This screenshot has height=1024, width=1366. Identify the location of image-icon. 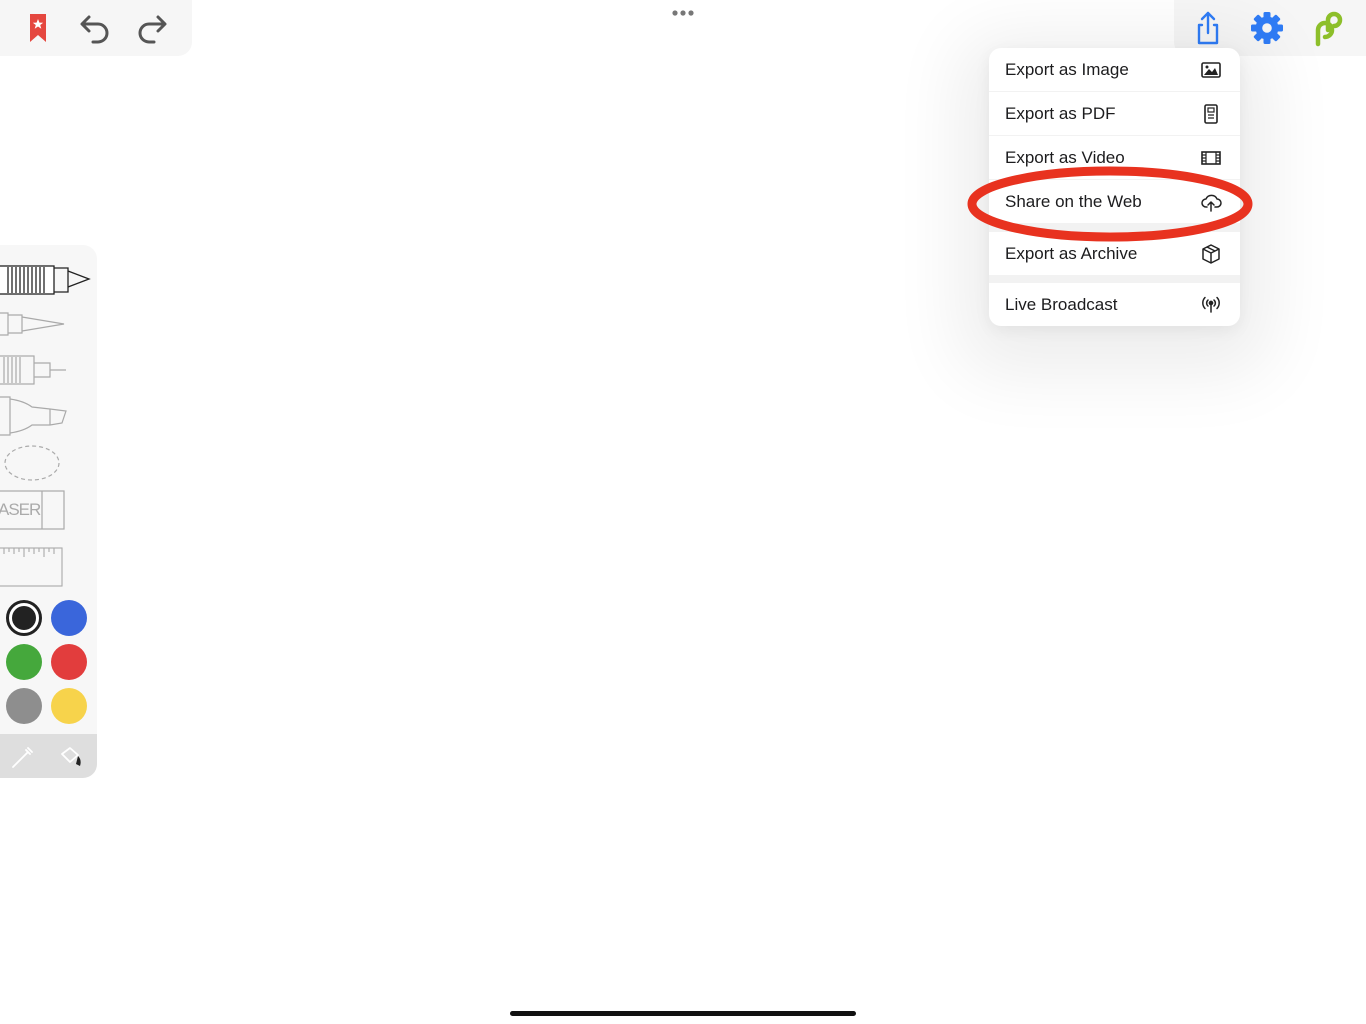
(1211, 70).